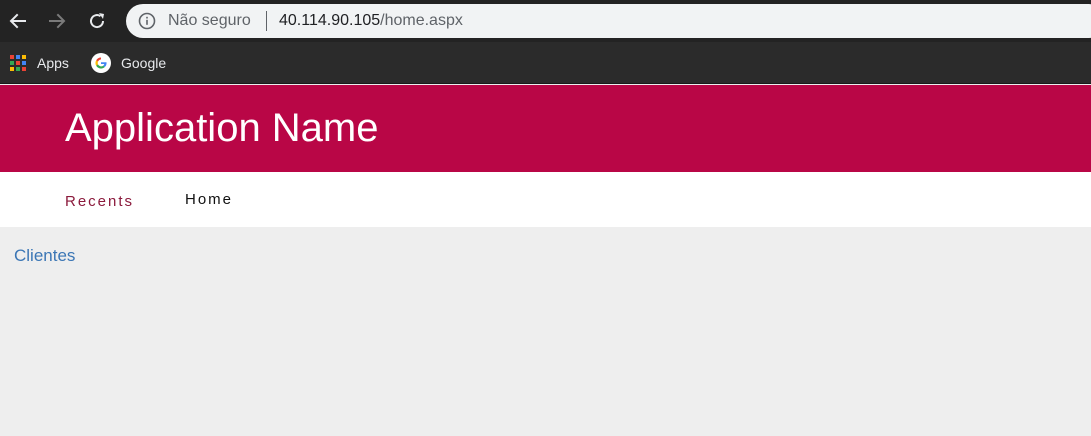 The height and width of the screenshot is (436, 1091). I want to click on browser-toolbar: Não seguro 40.114.90.105/home.aspx, so click(545, 21).